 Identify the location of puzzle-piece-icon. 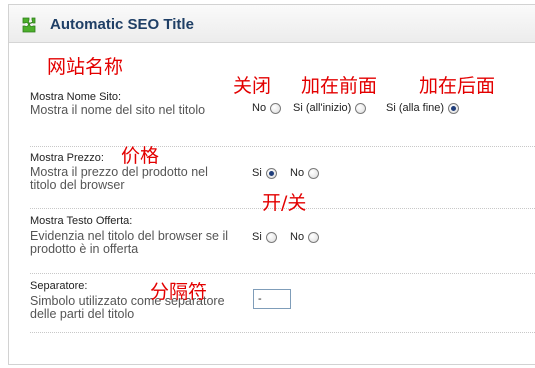
(29, 25).